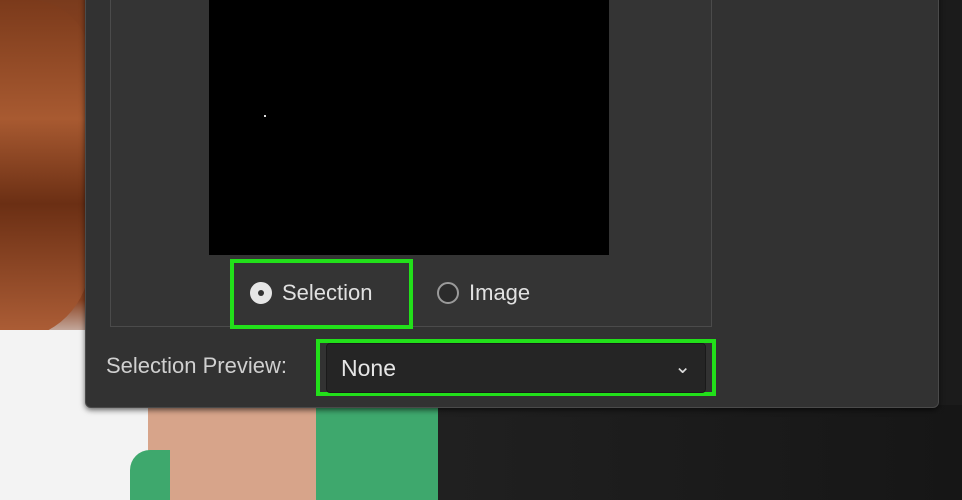  What do you see at coordinates (700, 452) in the screenshot?
I see `photo-dark-area` at bounding box center [700, 452].